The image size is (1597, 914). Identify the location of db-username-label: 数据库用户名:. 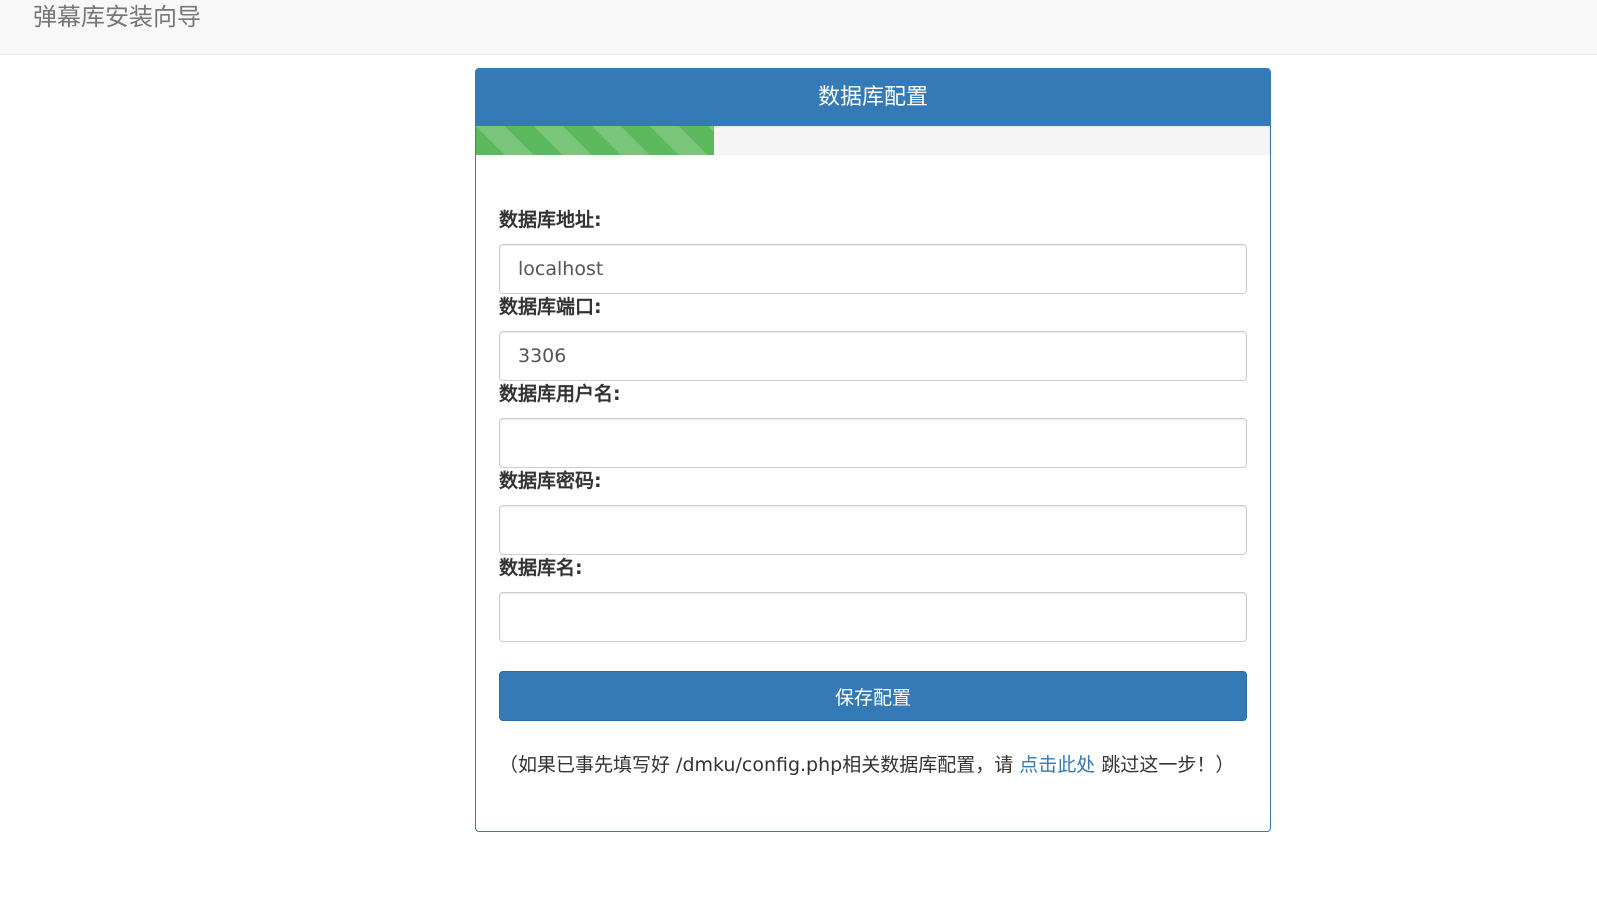
(560, 394).